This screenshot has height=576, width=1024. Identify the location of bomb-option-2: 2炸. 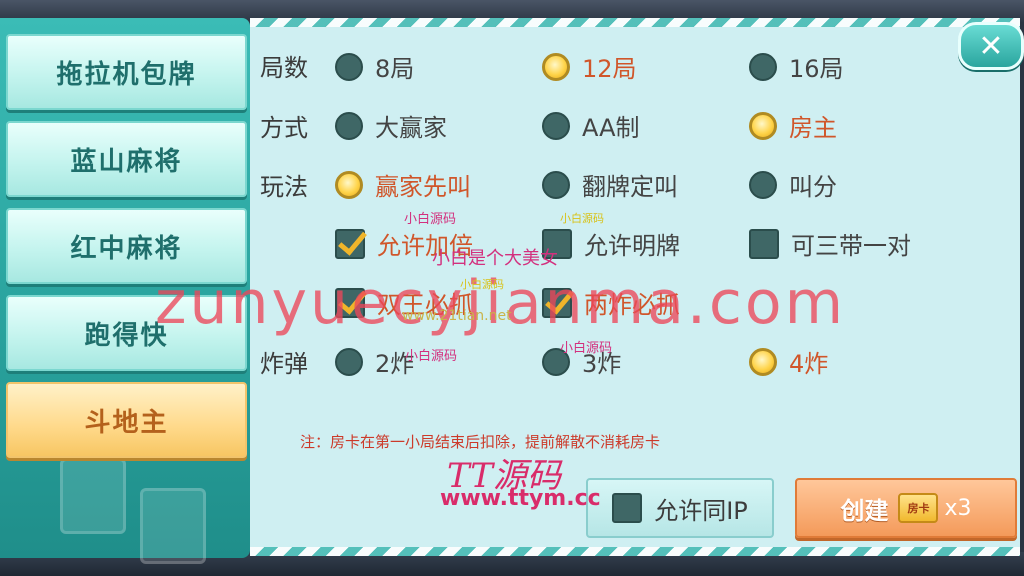
(374, 361).